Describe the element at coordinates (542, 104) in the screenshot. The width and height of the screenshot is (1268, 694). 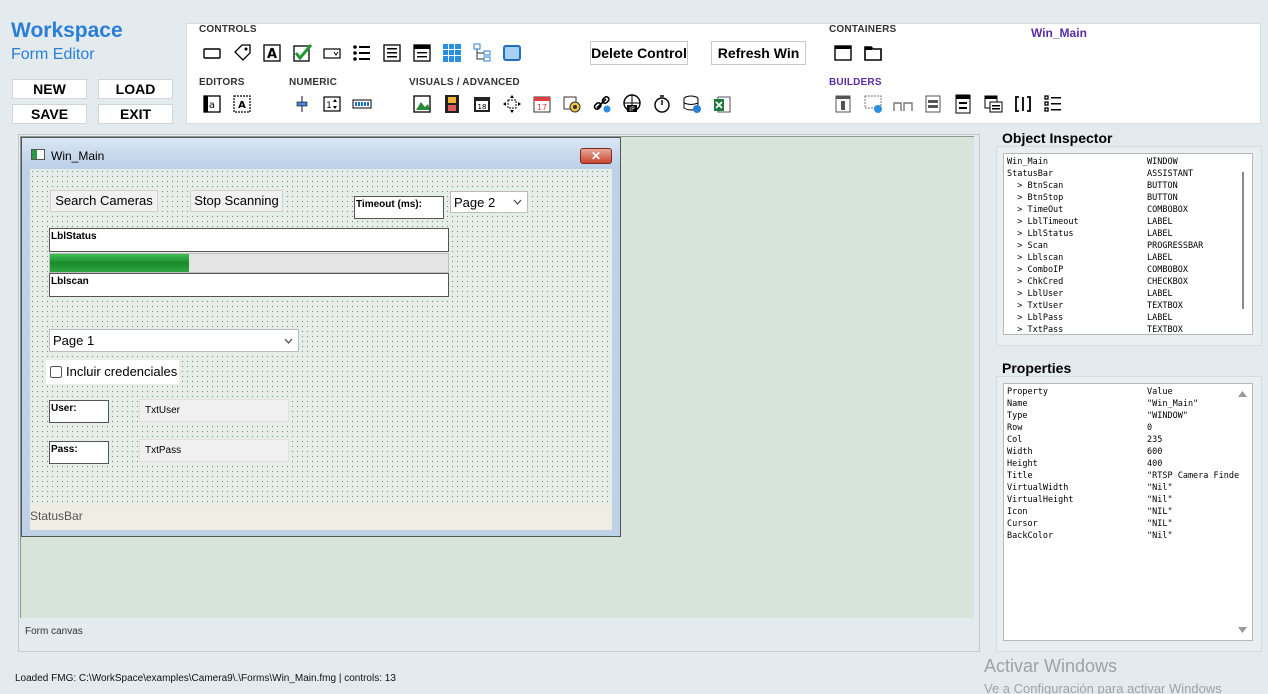
I see `calendar-tool-icon: 17` at that location.